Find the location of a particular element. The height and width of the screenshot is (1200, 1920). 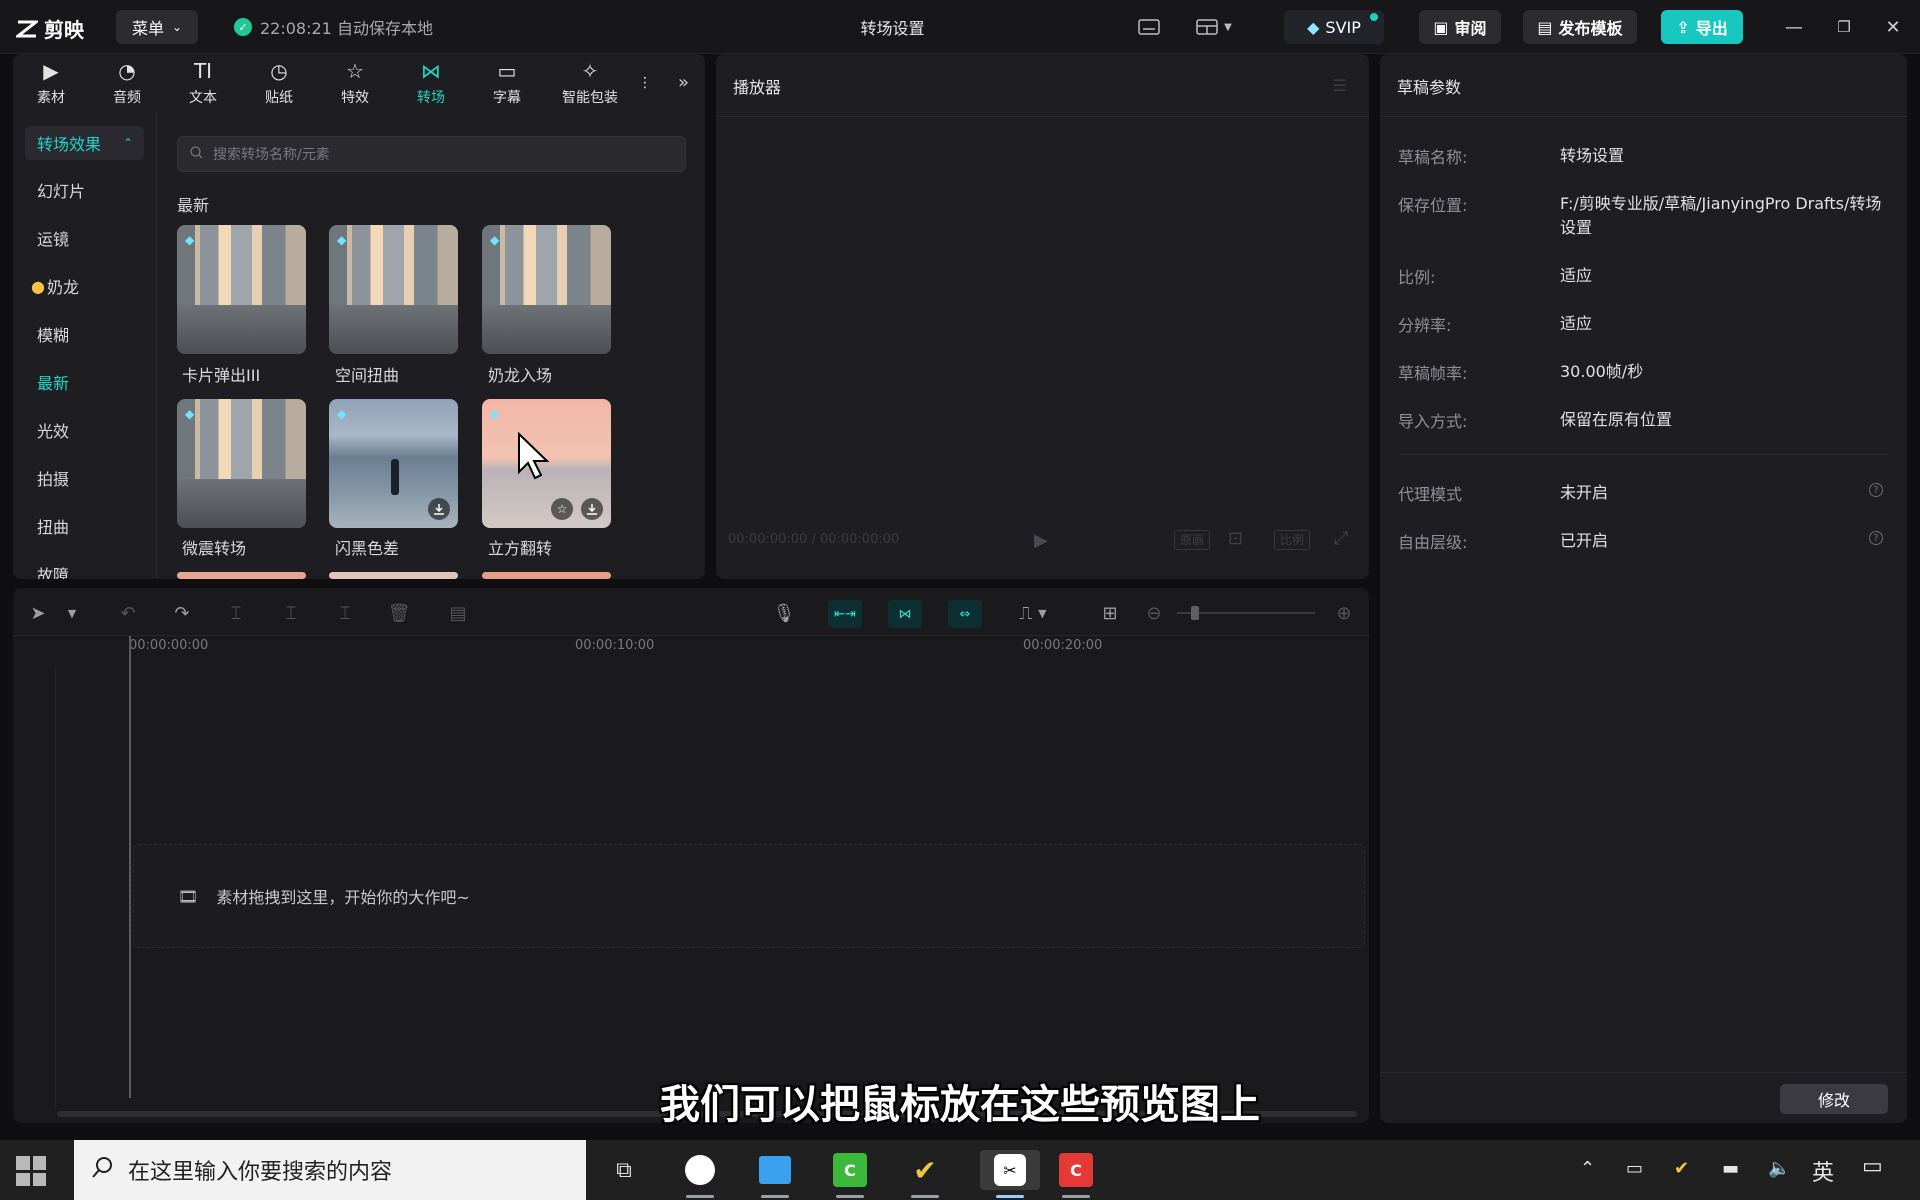

tab-captions: ▭ 字幕 is located at coordinates (507, 83).